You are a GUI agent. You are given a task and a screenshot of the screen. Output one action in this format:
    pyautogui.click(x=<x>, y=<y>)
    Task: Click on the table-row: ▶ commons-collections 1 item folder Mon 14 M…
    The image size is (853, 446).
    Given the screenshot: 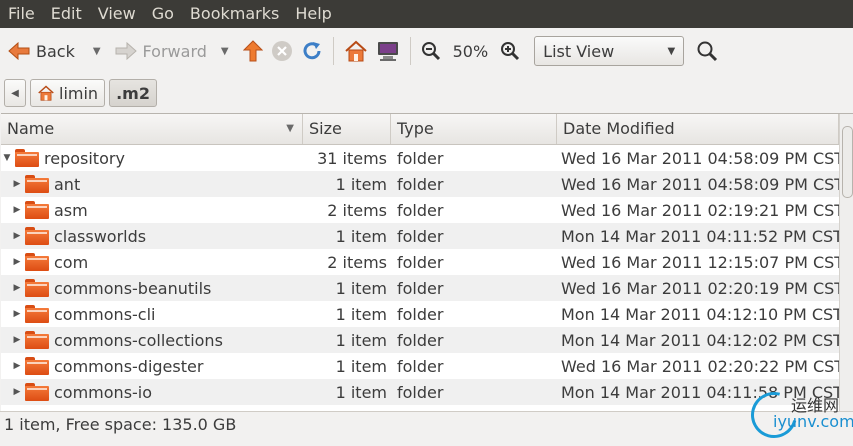 What is the action you would take?
    pyautogui.click(x=422, y=340)
    